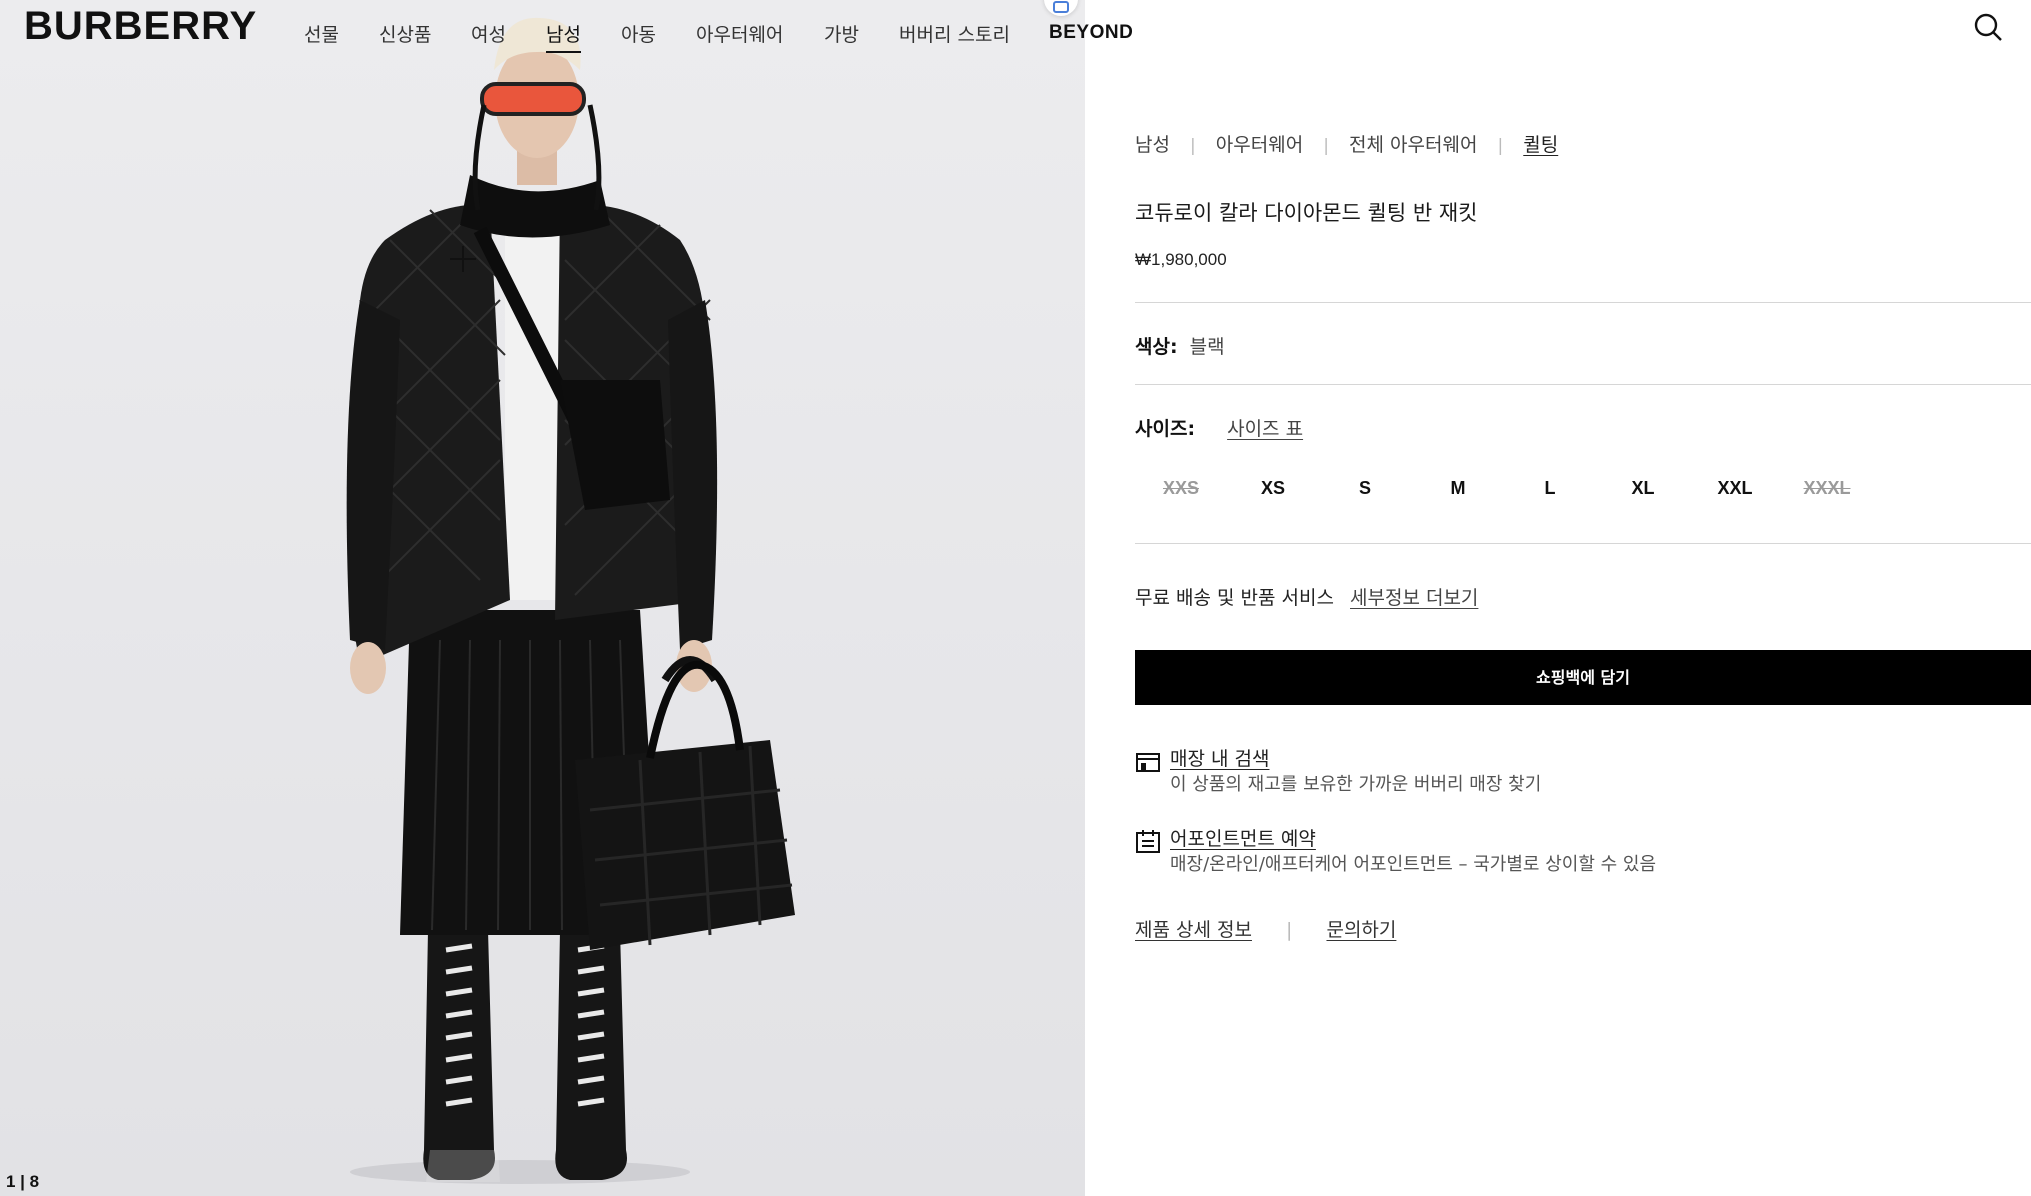  Describe the element at coordinates (1243, 837) in the screenshot. I see `book-appointment-link: 어포인트먼트 예약` at that location.